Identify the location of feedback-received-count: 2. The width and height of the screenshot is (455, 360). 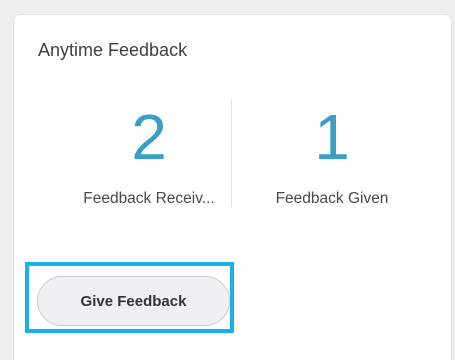
(149, 137).